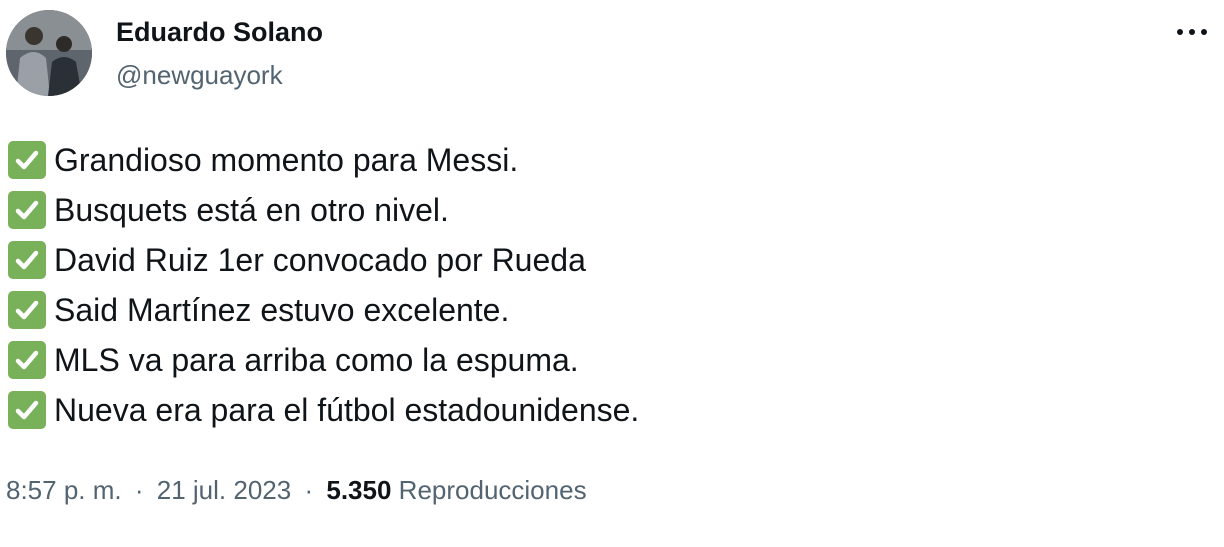  What do you see at coordinates (282, 309) in the screenshot?
I see `tweet-line-text: Said Martínez estuvo excelente.` at bounding box center [282, 309].